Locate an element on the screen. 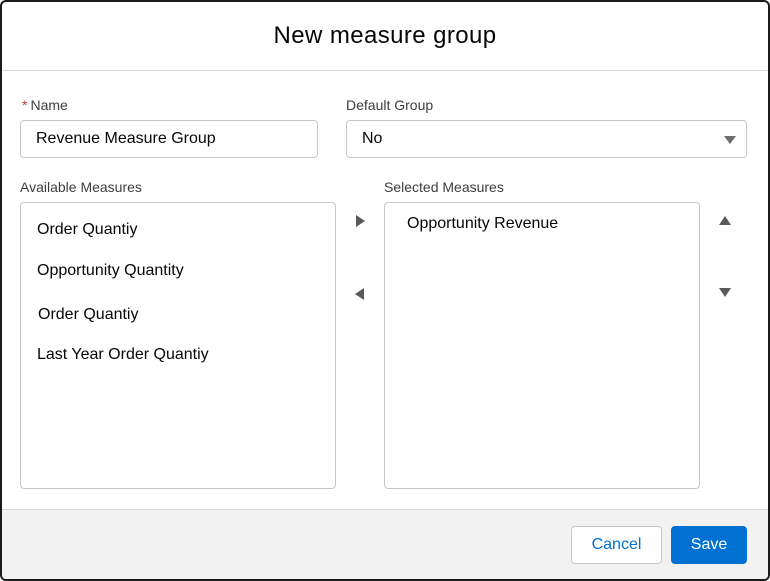 This screenshot has width=770, height=581. modal-footer: Cancel Save is located at coordinates (385, 544).